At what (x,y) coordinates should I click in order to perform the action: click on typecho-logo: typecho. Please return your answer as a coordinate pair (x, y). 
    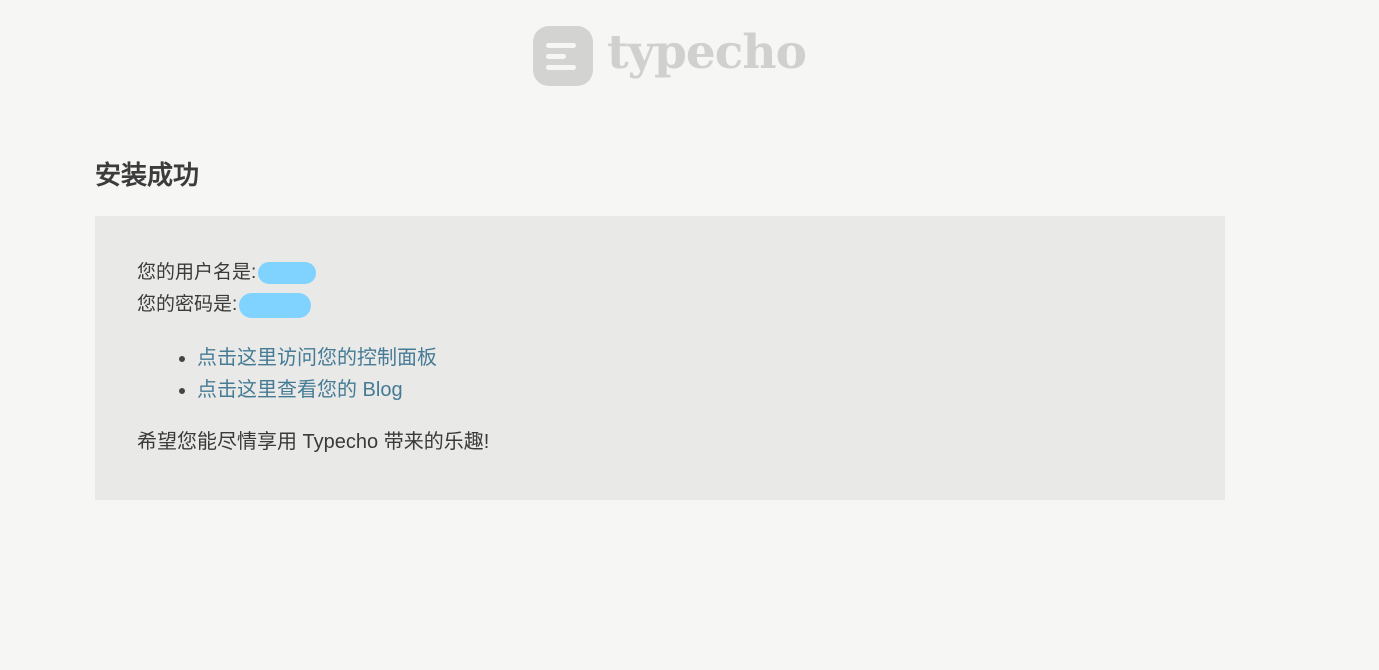
    Looking at the image, I should click on (670, 55).